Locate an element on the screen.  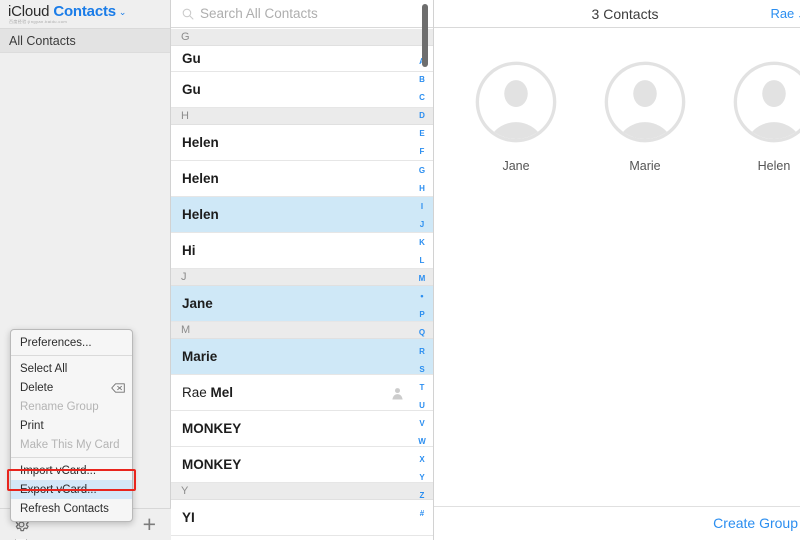
contact-list-item: Jane is located at coordinates (302, 304).